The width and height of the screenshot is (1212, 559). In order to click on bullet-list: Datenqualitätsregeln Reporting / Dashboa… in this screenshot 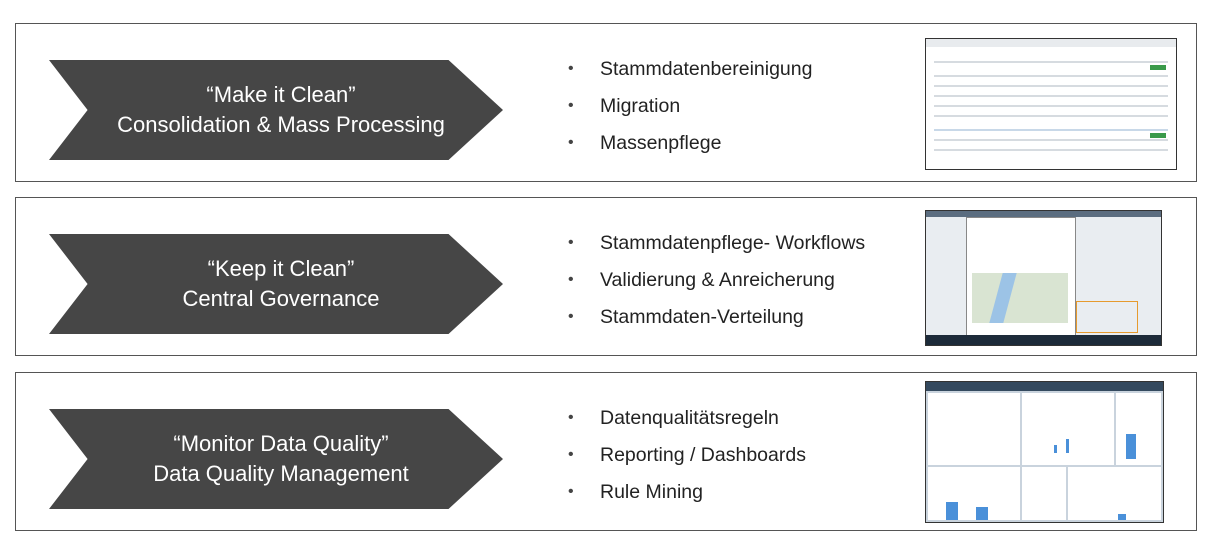, I will do `click(687, 458)`.